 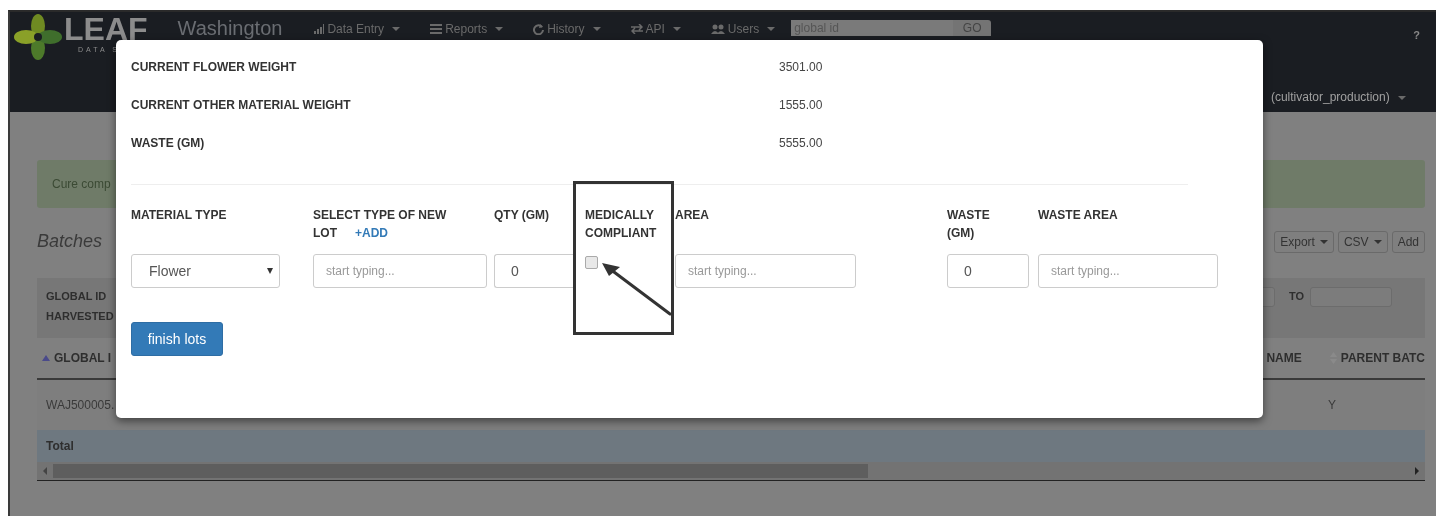 I want to click on nav-menu: History, so click(x=567, y=29).